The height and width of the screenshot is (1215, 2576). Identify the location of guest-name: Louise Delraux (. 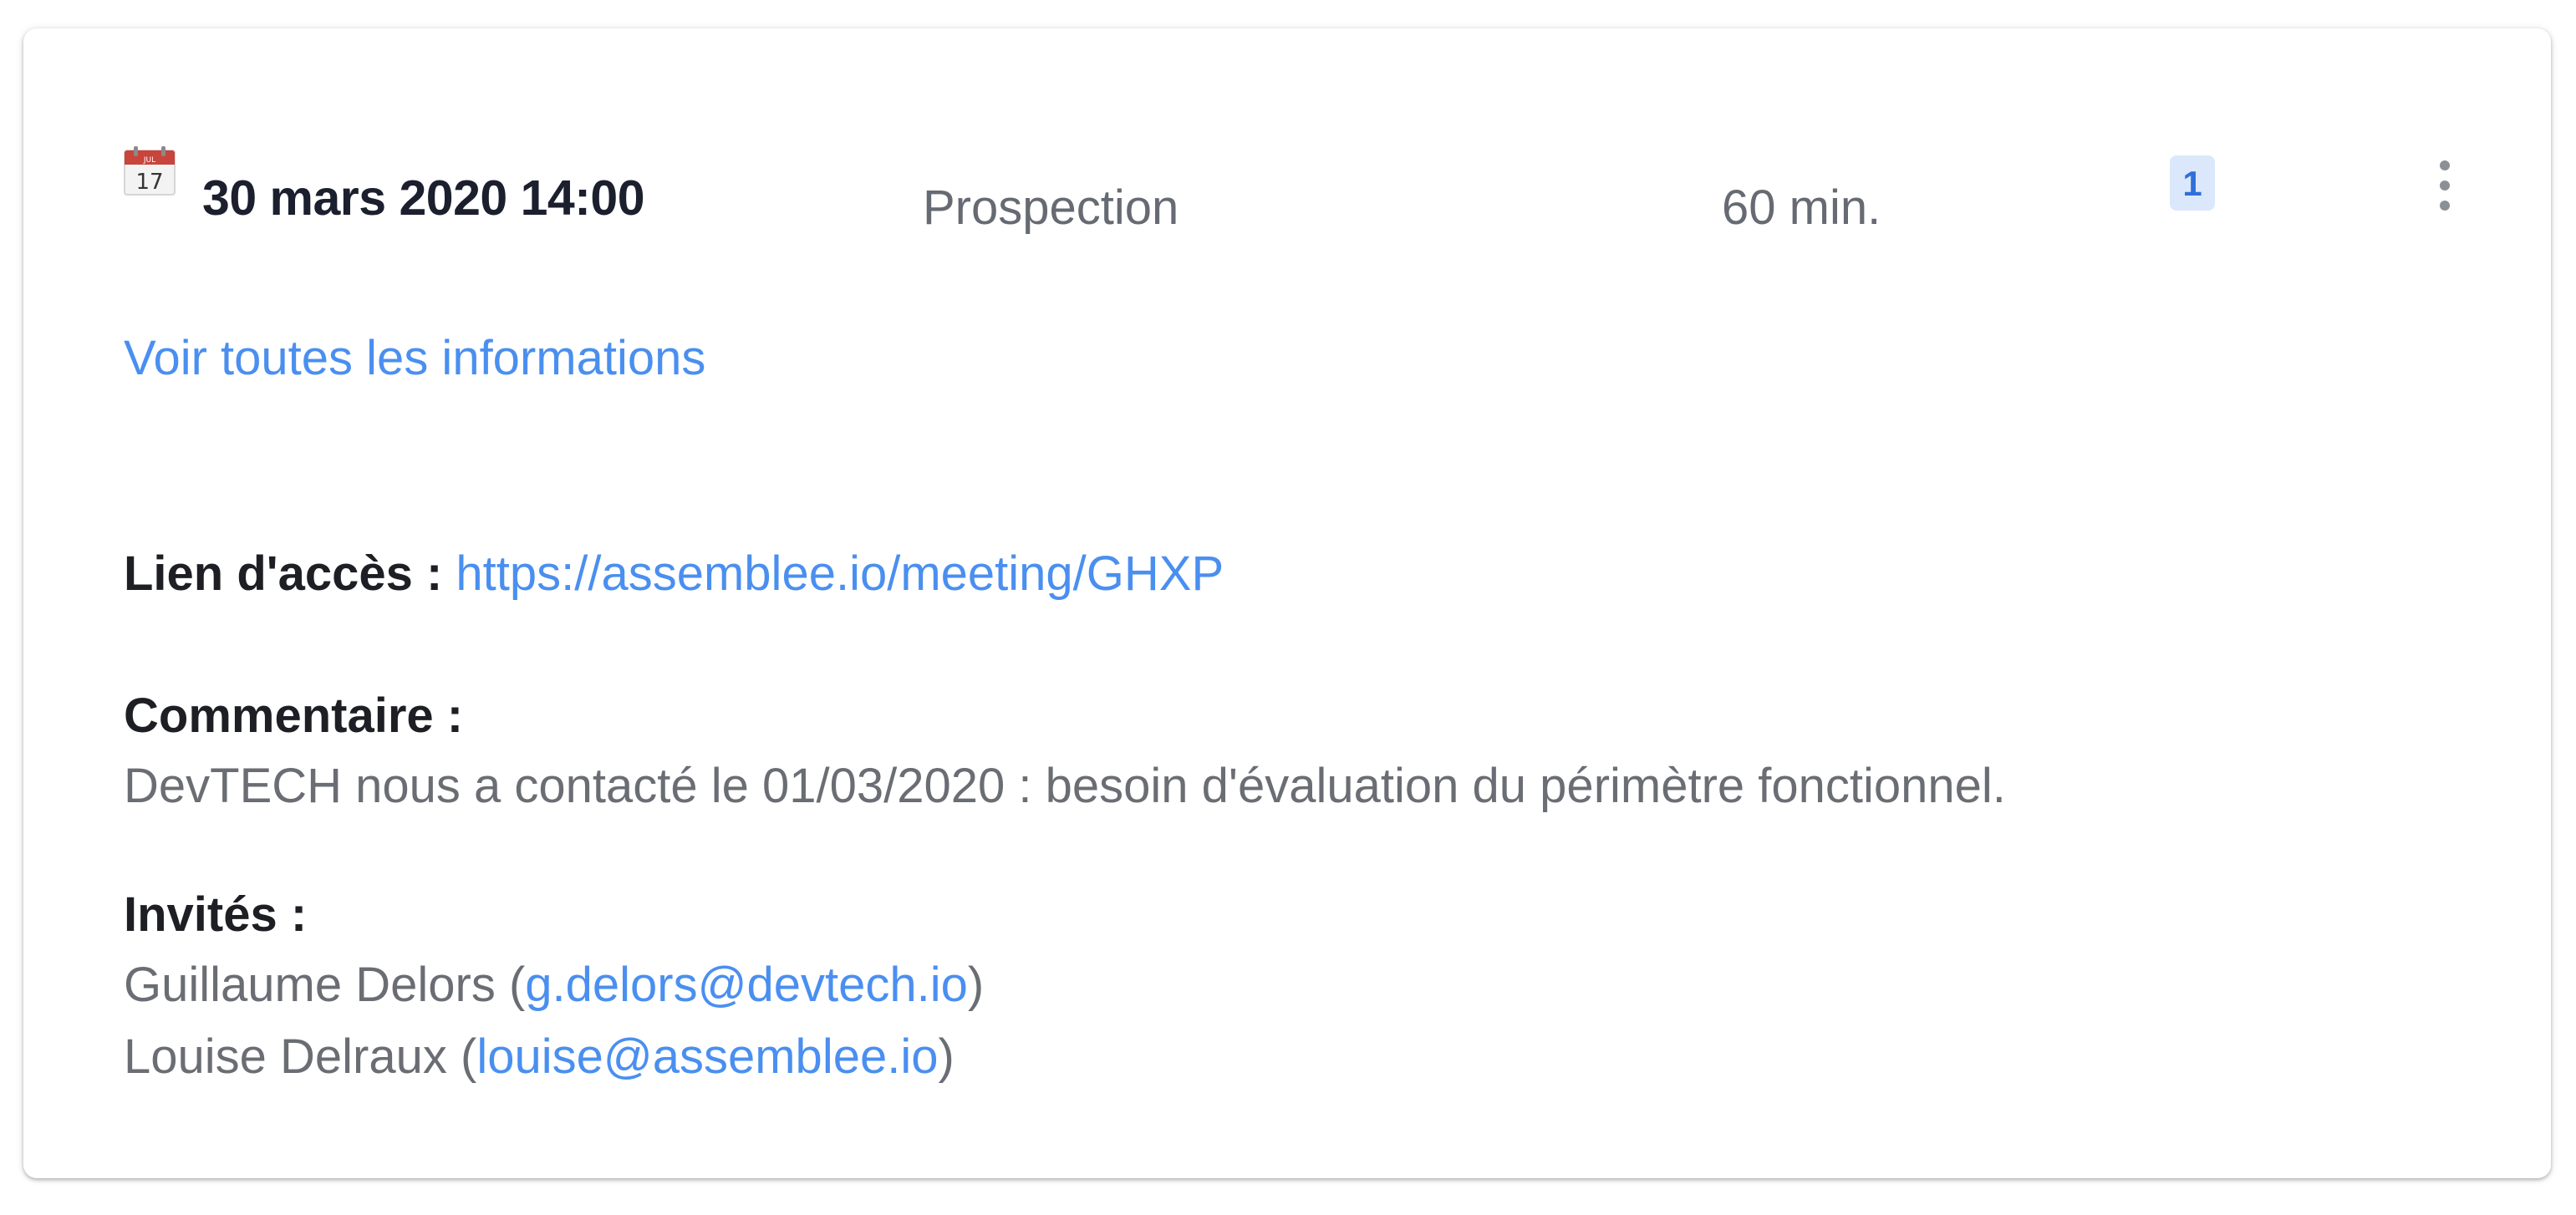
(300, 1056).